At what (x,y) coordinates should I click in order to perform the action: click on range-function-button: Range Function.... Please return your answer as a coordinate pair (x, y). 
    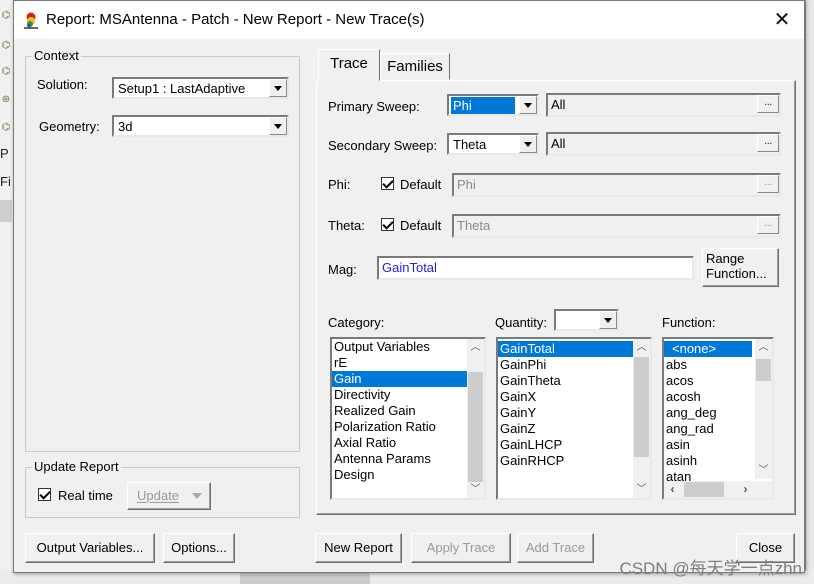
    Looking at the image, I should click on (740, 267).